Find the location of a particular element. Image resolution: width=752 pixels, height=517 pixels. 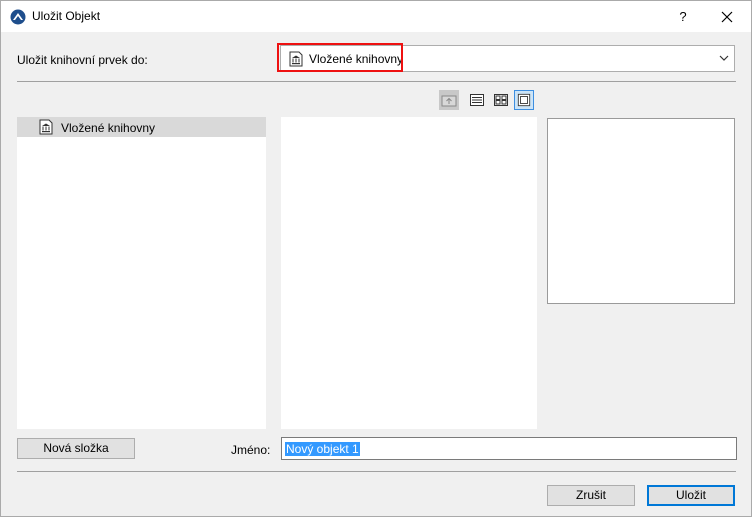

tree-item-embedded-library: Vložené knihovny is located at coordinates (141, 127).